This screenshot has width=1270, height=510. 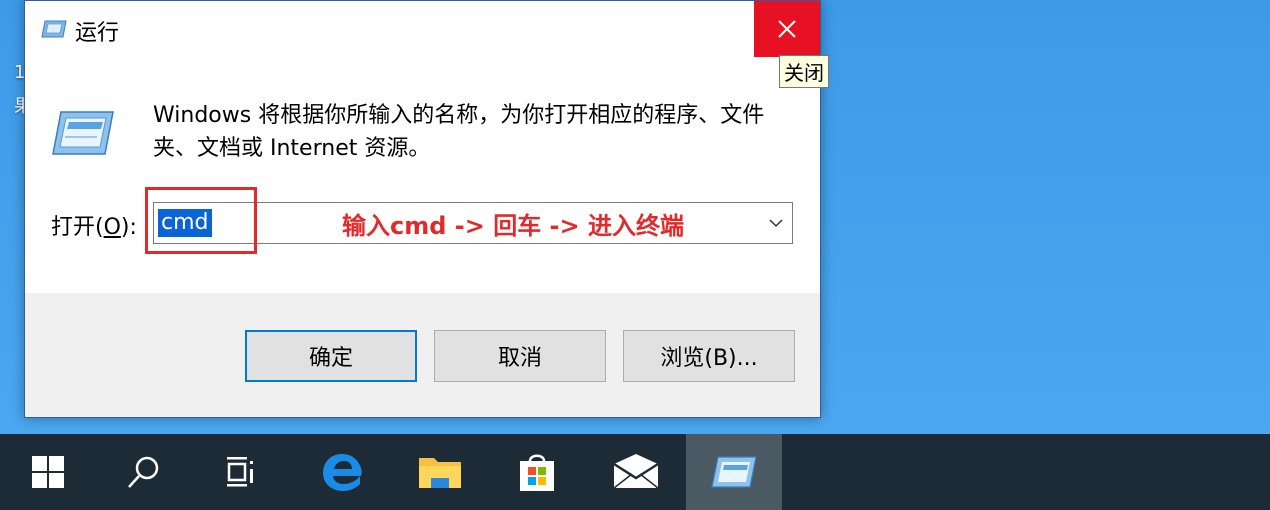 I want to click on search-icon, so click(x=143, y=472).